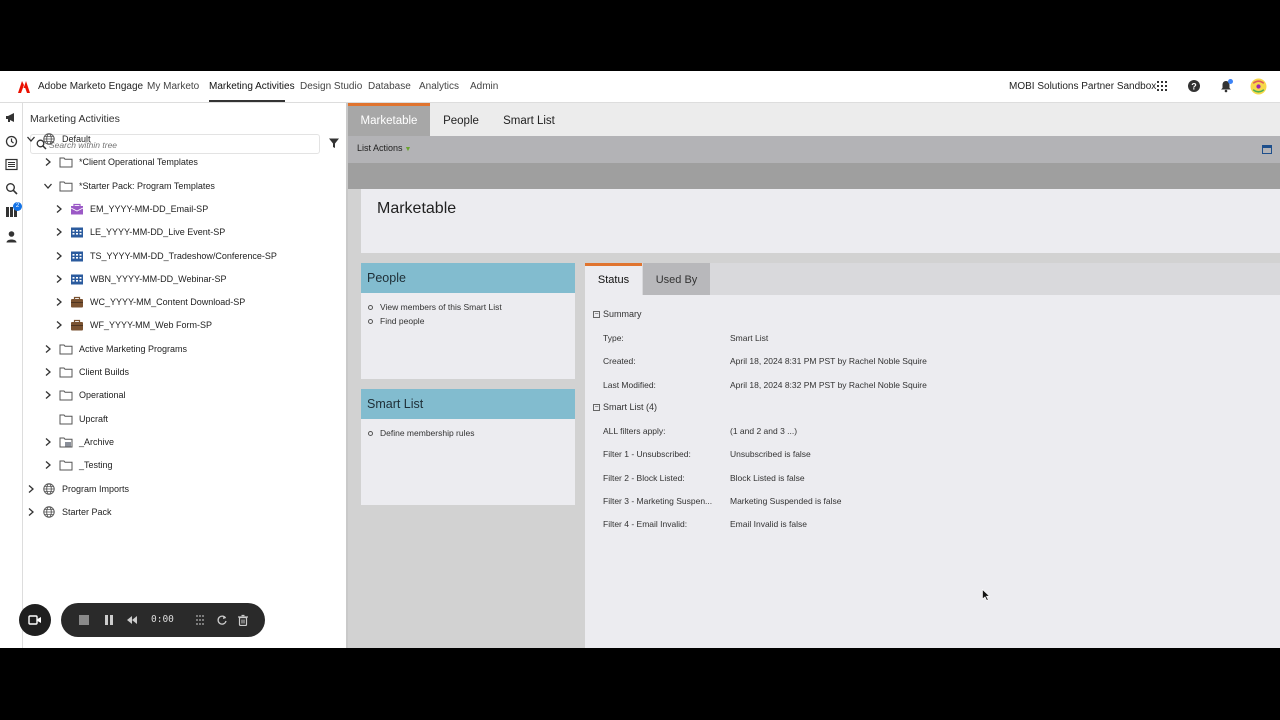  What do you see at coordinates (115, 349) in the screenshot?
I see `tree-node: Active Marketing Programs` at bounding box center [115, 349].